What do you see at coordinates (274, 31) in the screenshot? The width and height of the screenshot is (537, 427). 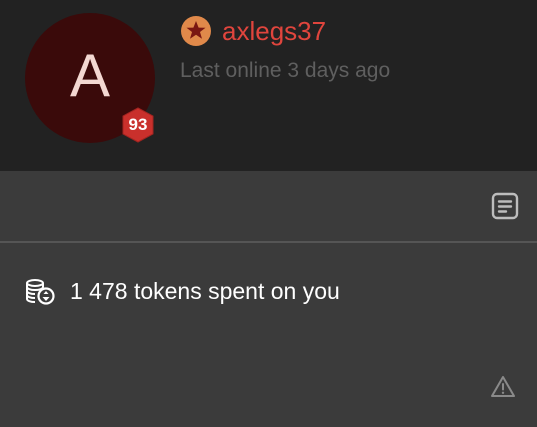 I see `username: axlegs37` at bounding box center [274, 31].